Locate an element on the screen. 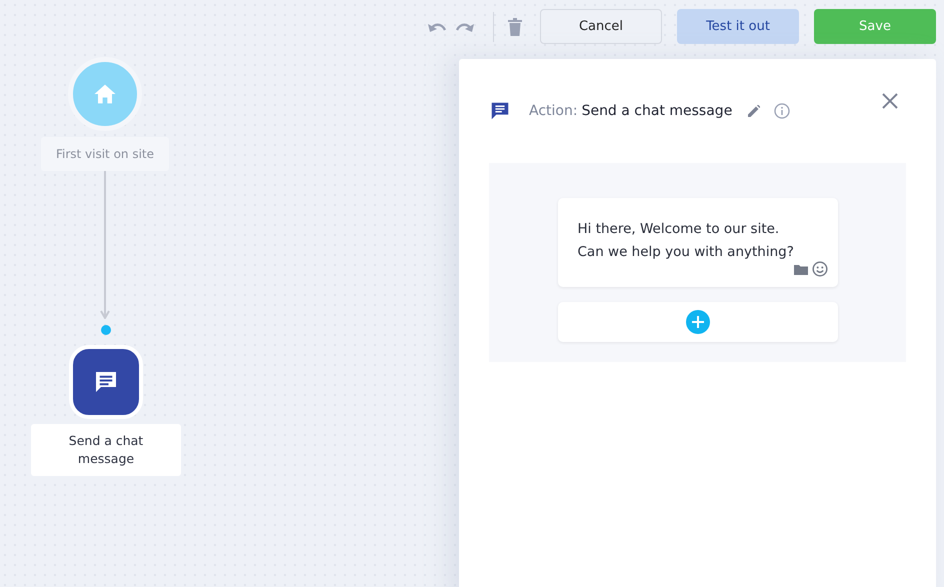 This screenshot has width=944, height=587. close-icon is located at coordinates (890, 101).